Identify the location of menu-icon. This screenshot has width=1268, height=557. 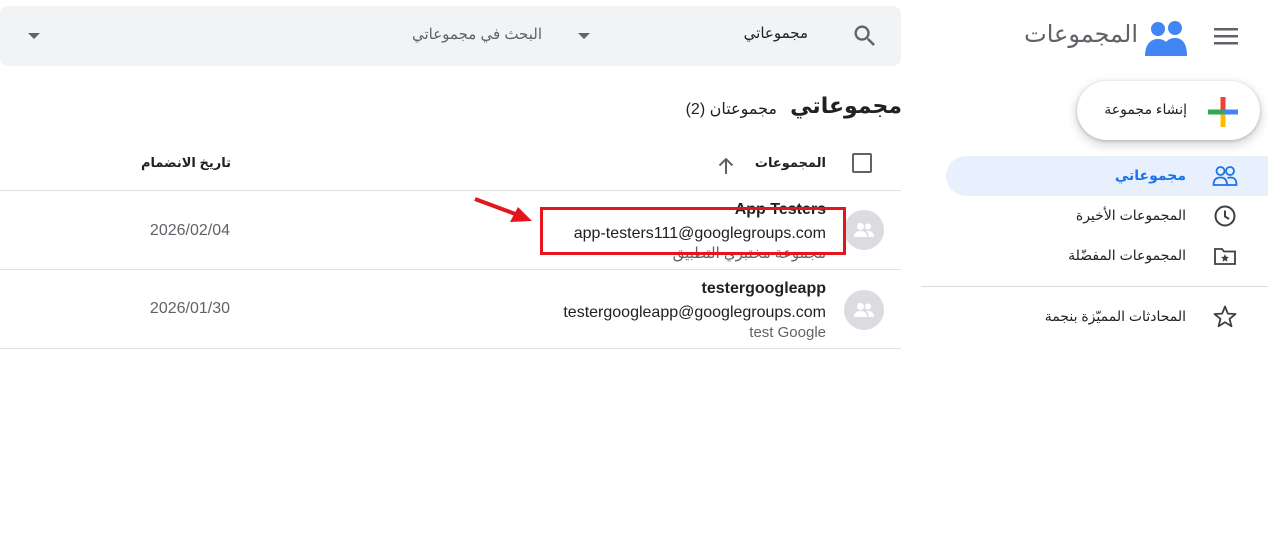
(1226, 36).